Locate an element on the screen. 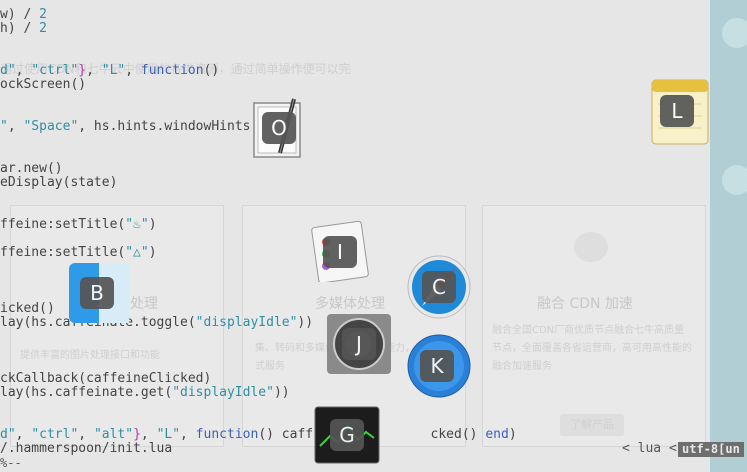  code-token: w) / is located at coordinates (20, 14).